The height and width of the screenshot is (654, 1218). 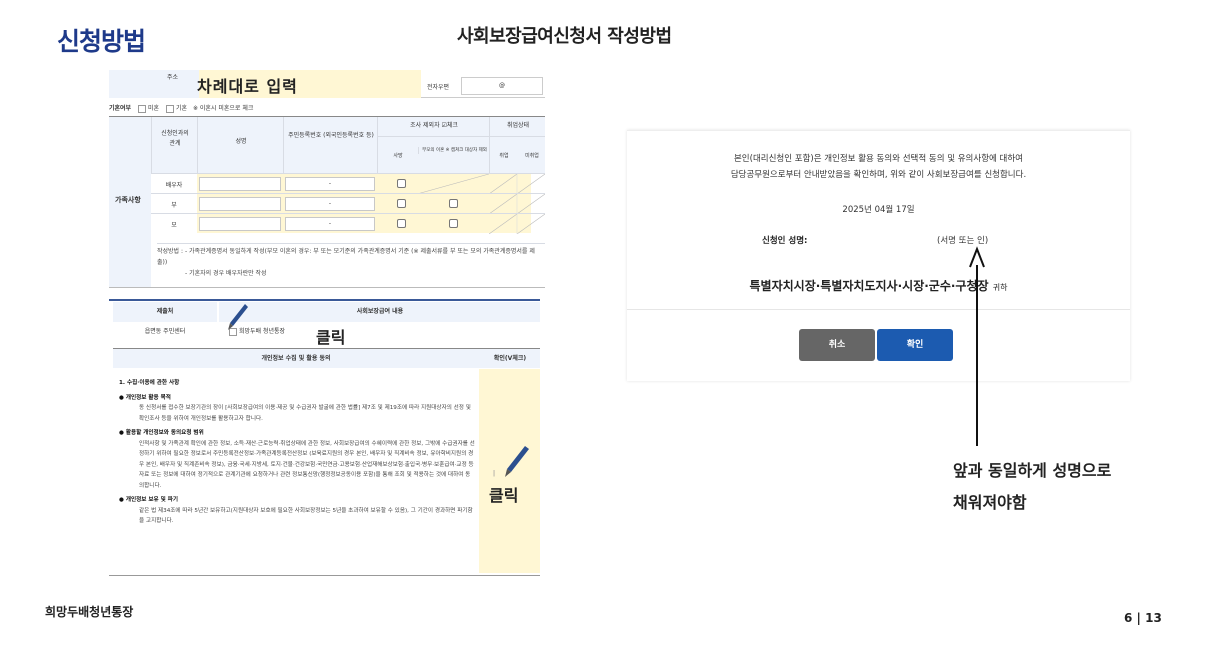 I want to click on addressee: 특별자치시장·특별자치도지사·시장·군수·구청장 귀하, so click(x=878, y=286).